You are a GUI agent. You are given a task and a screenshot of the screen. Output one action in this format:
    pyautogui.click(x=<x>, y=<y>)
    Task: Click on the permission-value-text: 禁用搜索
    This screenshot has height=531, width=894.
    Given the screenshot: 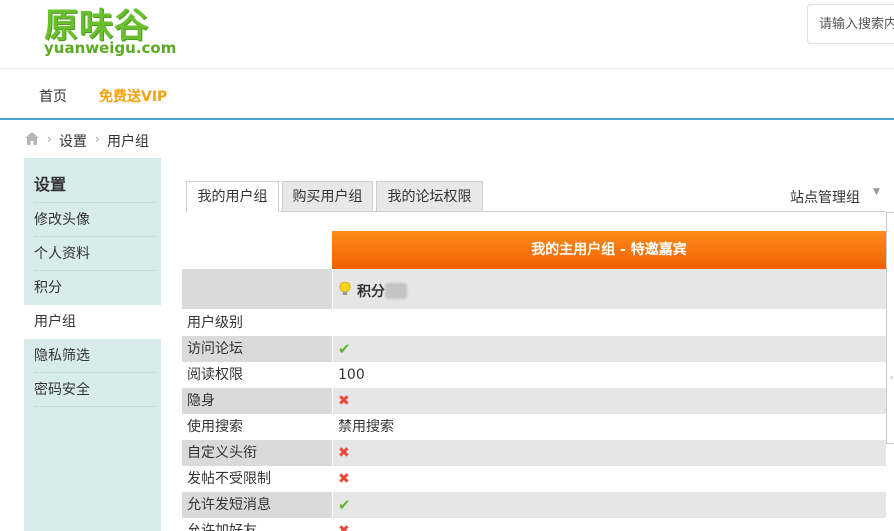 What is the action you would take?
    pyautogui.click(x=366, y=427)
    